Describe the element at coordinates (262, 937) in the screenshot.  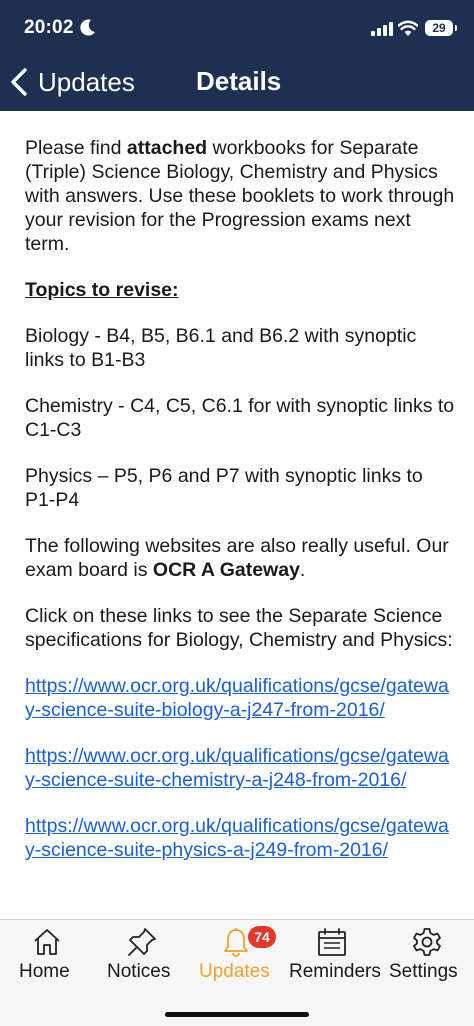
I see `updates-count-badge: 74` at that location.